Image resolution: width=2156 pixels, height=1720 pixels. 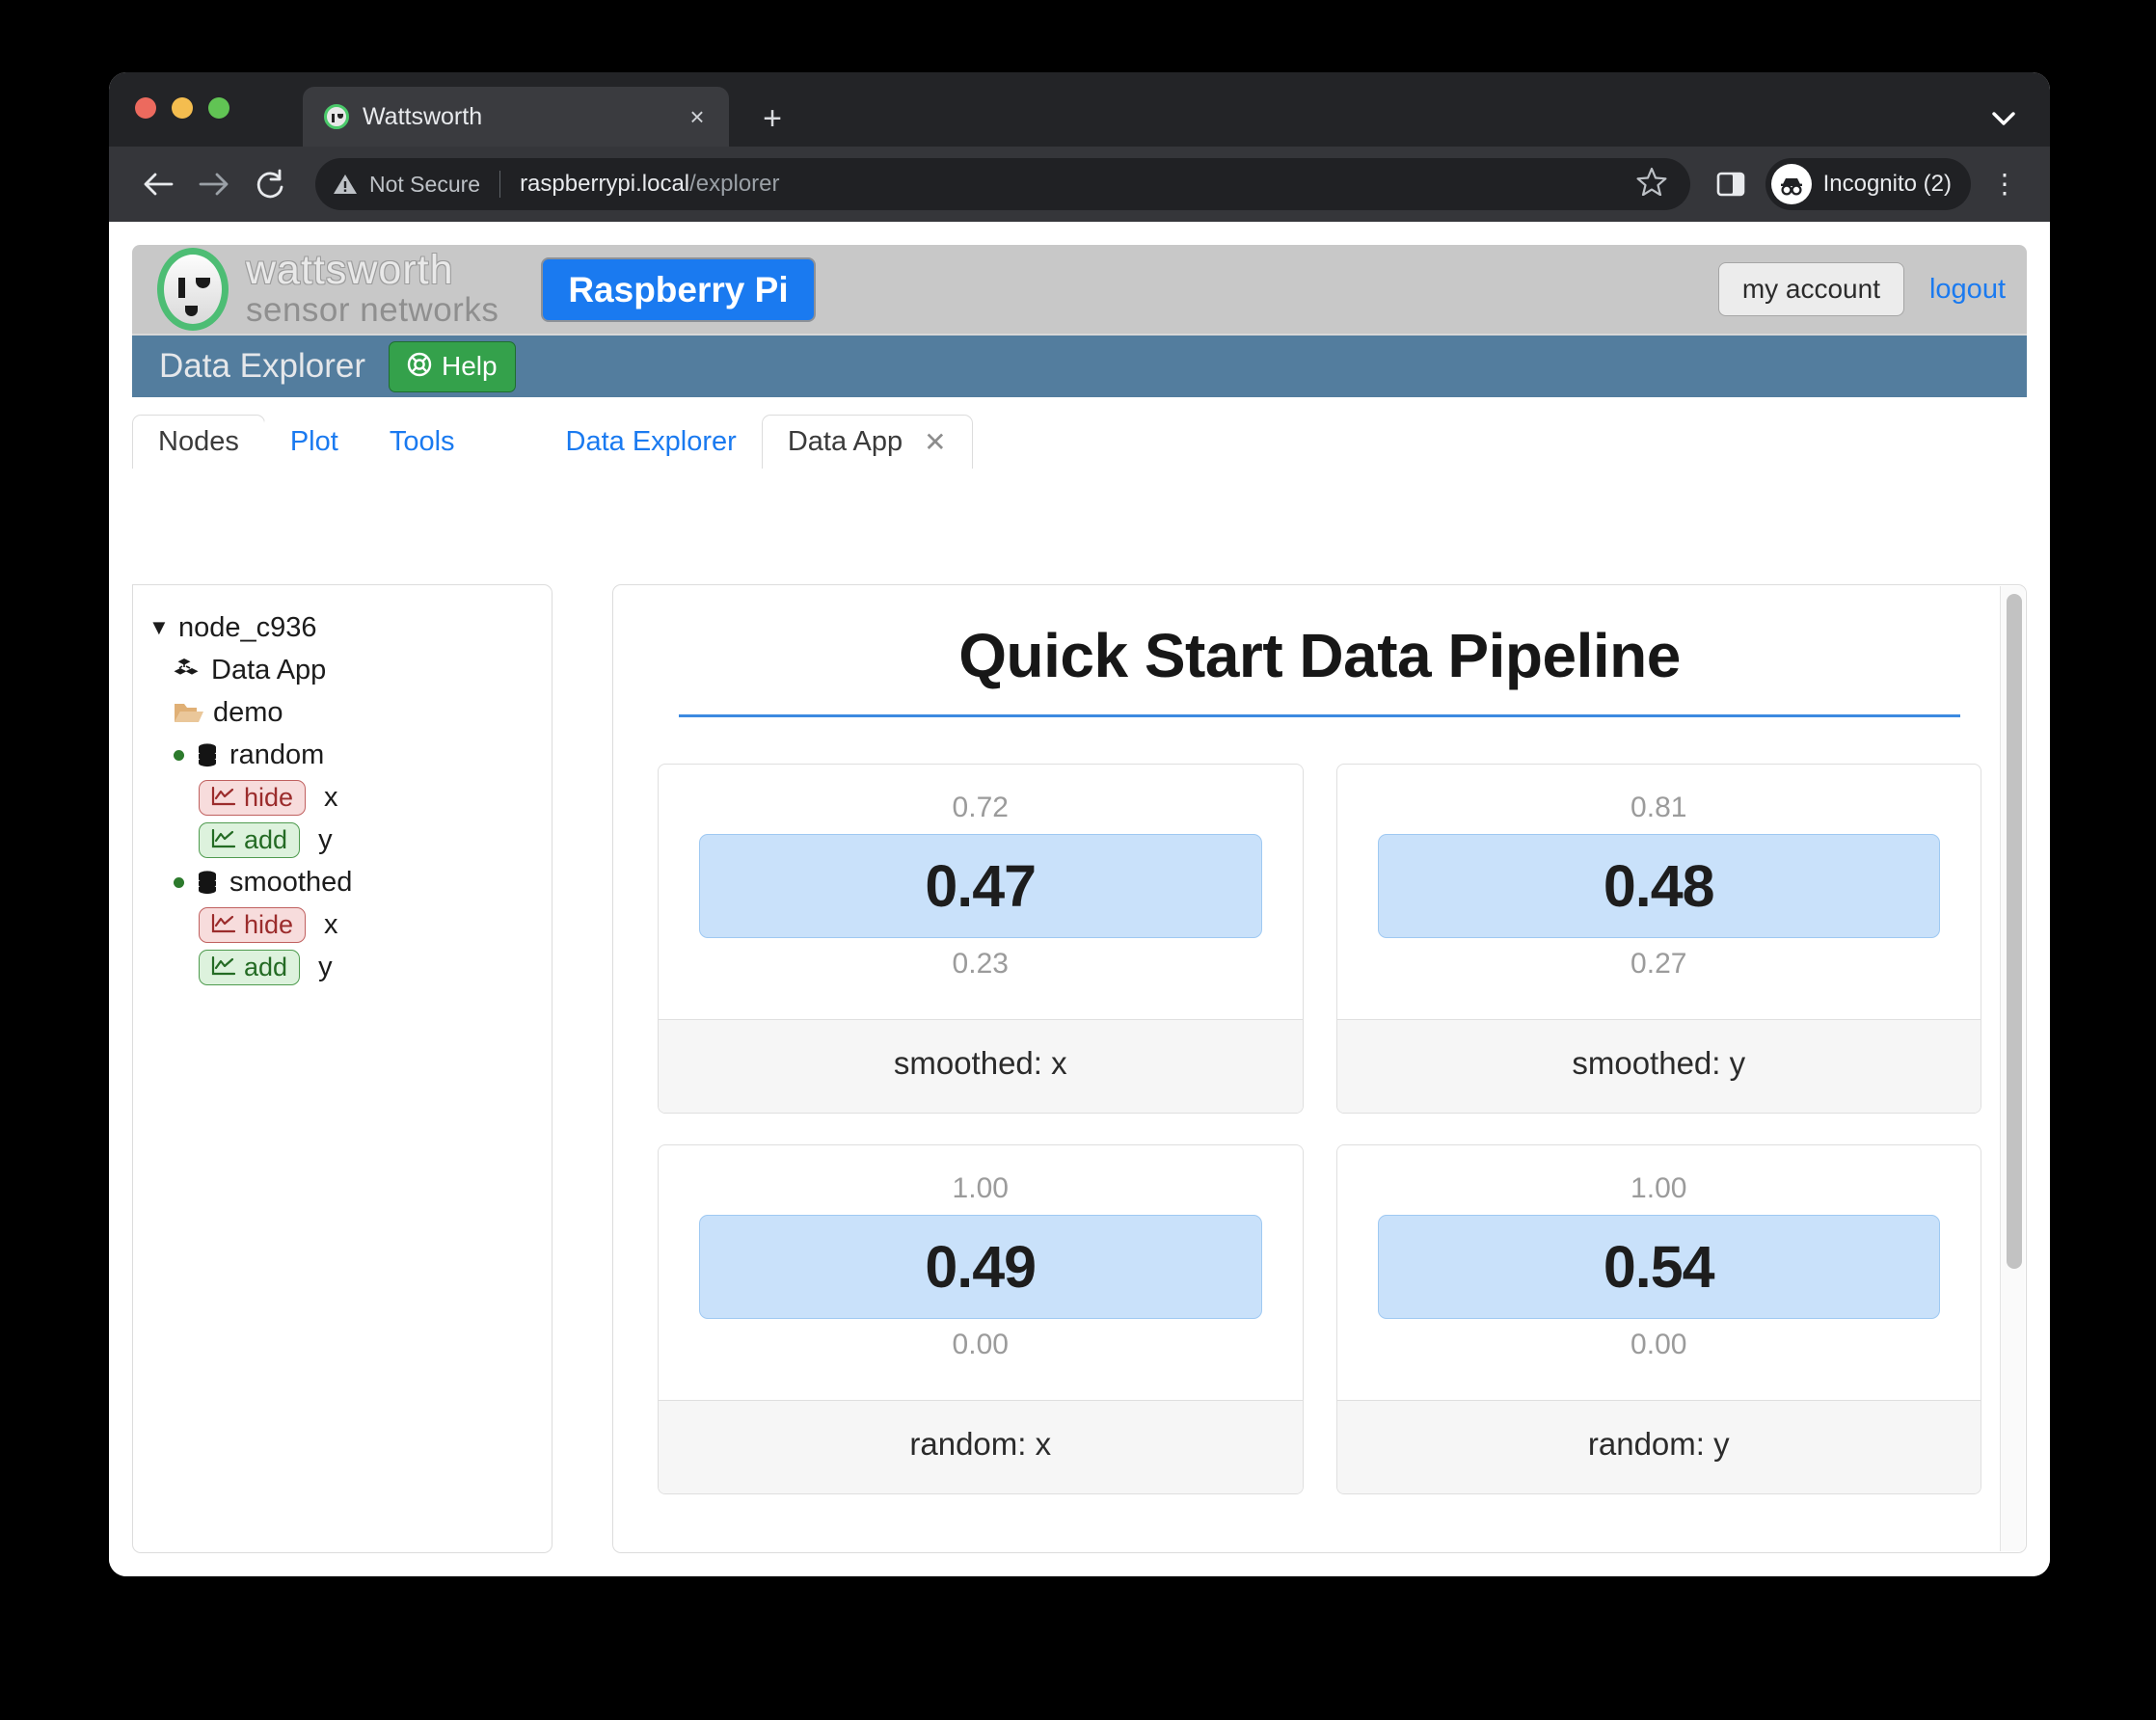 I want to click on chevron-down-icon, so click(x=2003, y=121).